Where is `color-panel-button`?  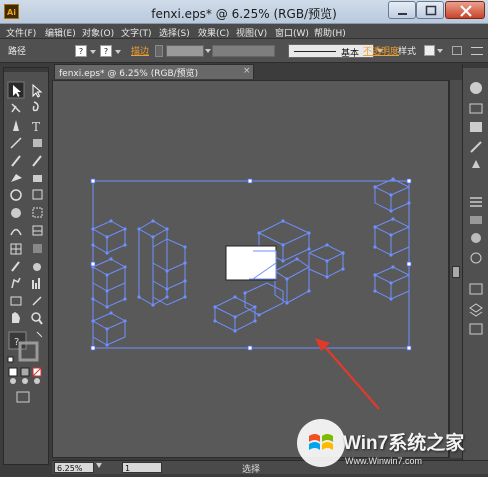
color-panel-button is located at coordinates (476, 88).